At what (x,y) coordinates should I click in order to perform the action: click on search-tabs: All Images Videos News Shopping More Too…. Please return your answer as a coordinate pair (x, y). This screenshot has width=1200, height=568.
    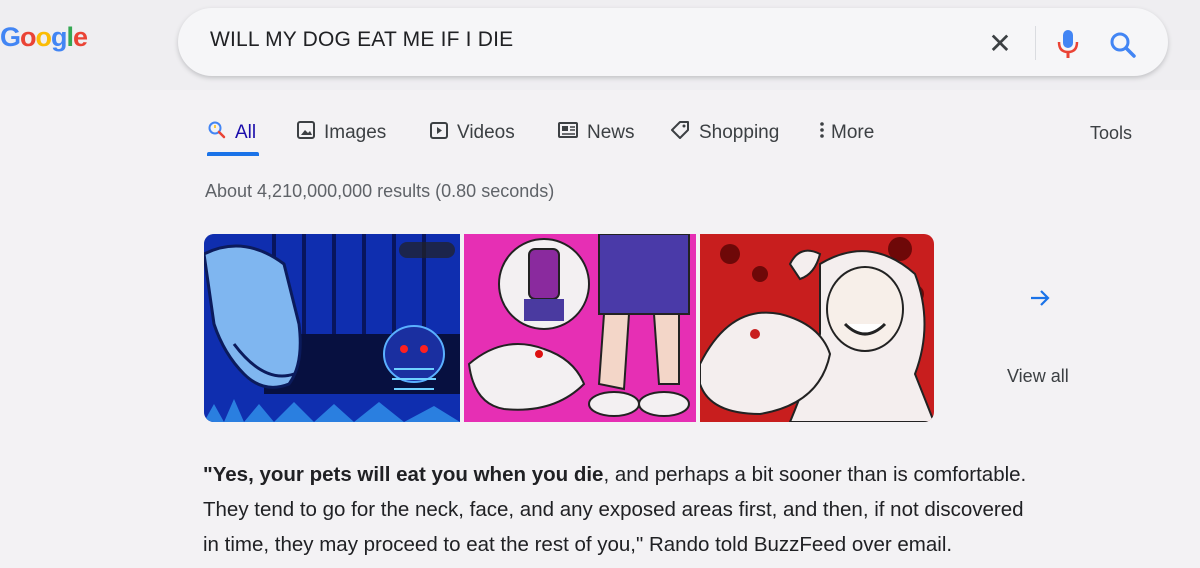
    Looking at the image, I should click on (687, 135).